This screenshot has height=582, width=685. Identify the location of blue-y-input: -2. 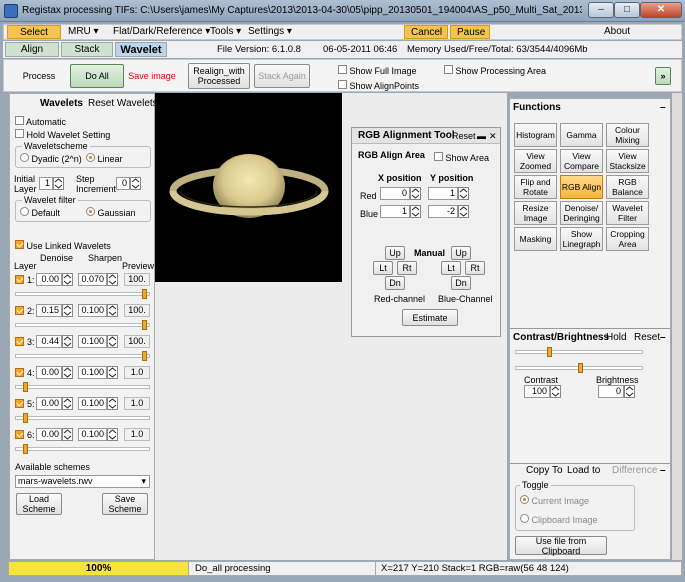
(443, 211).